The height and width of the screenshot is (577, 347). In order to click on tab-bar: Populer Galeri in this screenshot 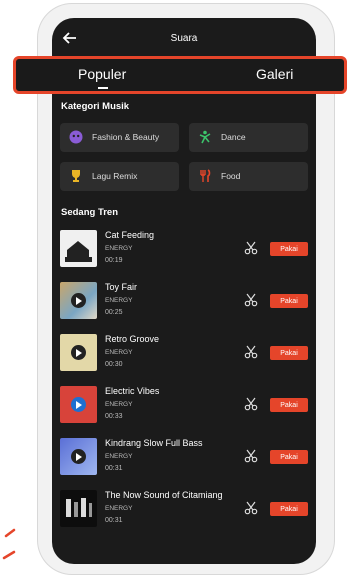, I will do `click(180, 75)`.